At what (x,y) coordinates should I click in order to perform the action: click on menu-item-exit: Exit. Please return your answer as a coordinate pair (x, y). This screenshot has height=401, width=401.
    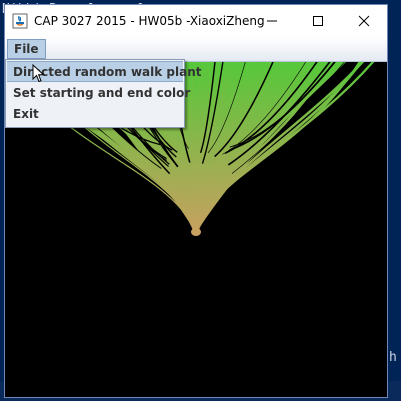
    Looking at the image, I should click on (95, 114).